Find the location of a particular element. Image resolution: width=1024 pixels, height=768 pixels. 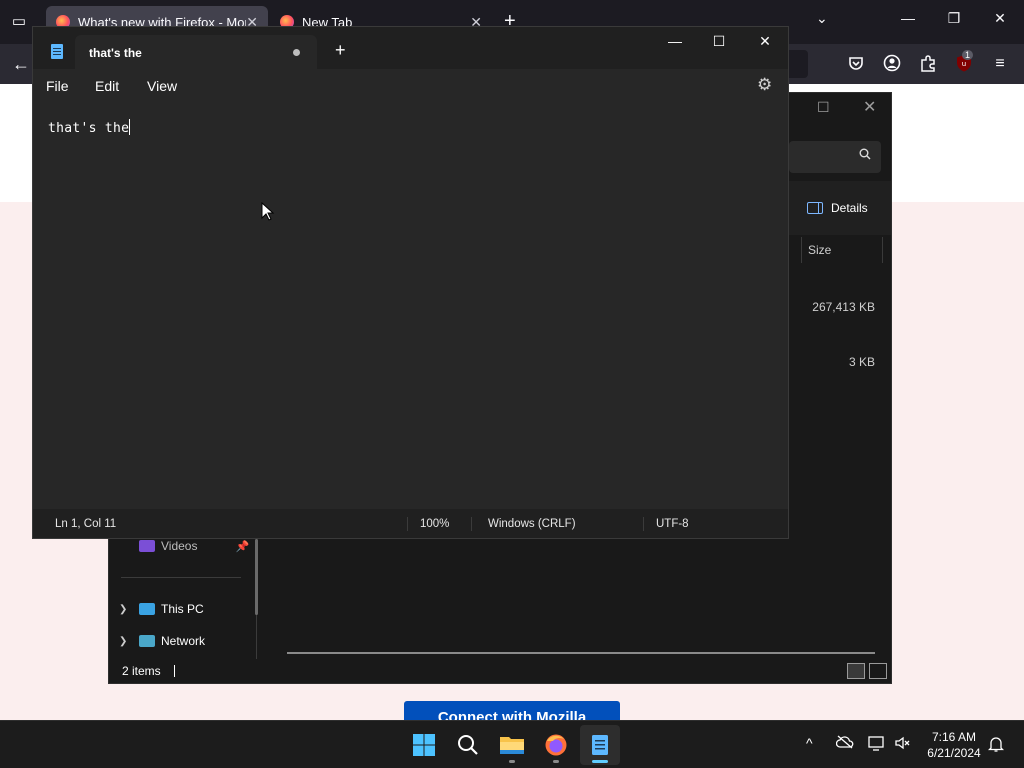

file-explorer-button is located at coordinates (512, 745).